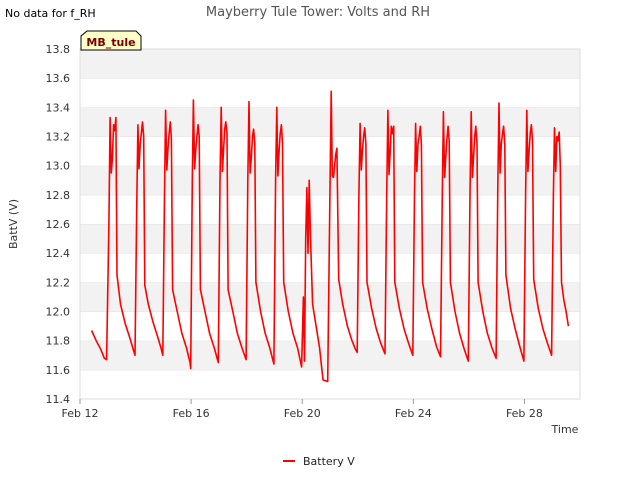 The width and height of the screenshot is (640, 480). I want to click on y-axis-label: BattV (V), so click(13, 224).